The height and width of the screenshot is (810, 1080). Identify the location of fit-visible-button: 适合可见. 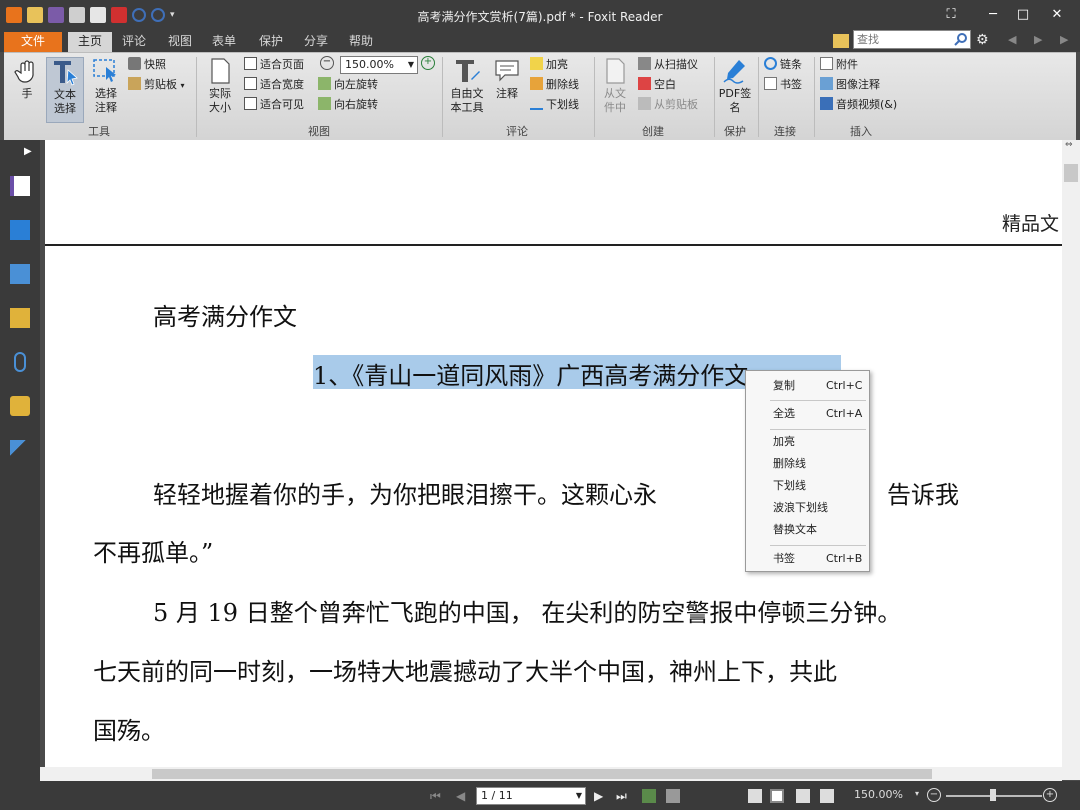
(274, 105).